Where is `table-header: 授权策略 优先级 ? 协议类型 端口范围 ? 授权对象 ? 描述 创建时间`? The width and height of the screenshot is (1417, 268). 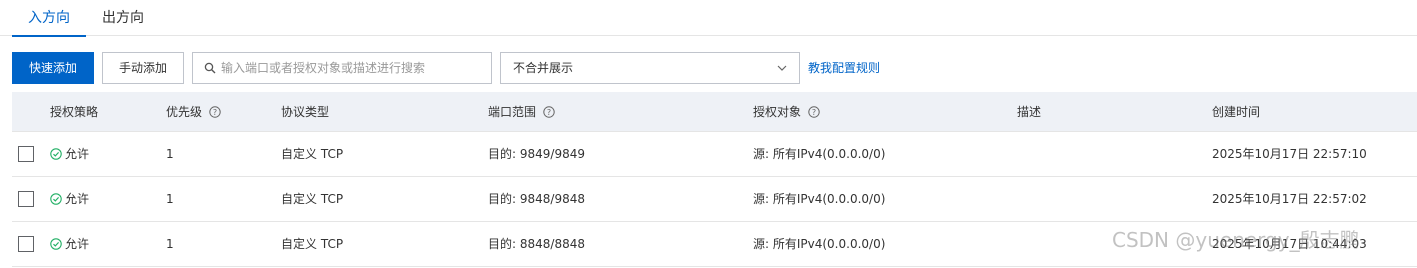
table-header: 授权策略 优先级 ? 协议类型 端口范围 ? 授权对象 ? 描述 创建时间 is located at coordinates (714, 112).